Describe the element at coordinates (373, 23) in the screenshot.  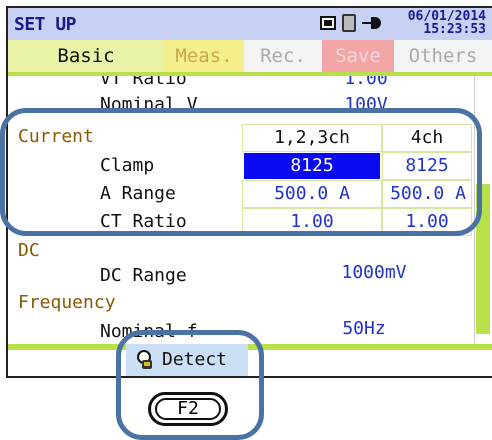
I see `ac-power-icon` at that location.